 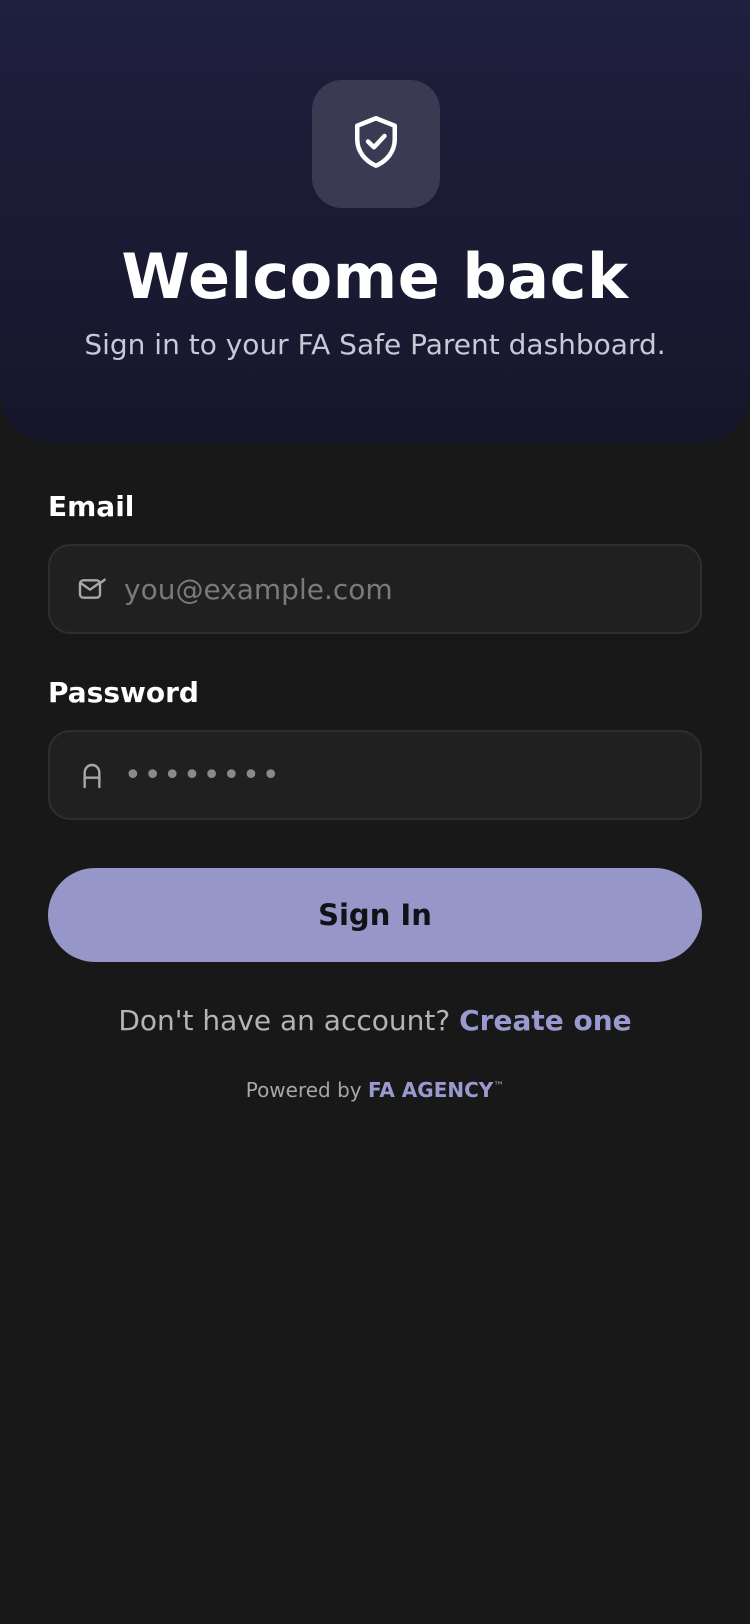 I want to click on sign-in-button: Sign In, so click(x=375, y=915).